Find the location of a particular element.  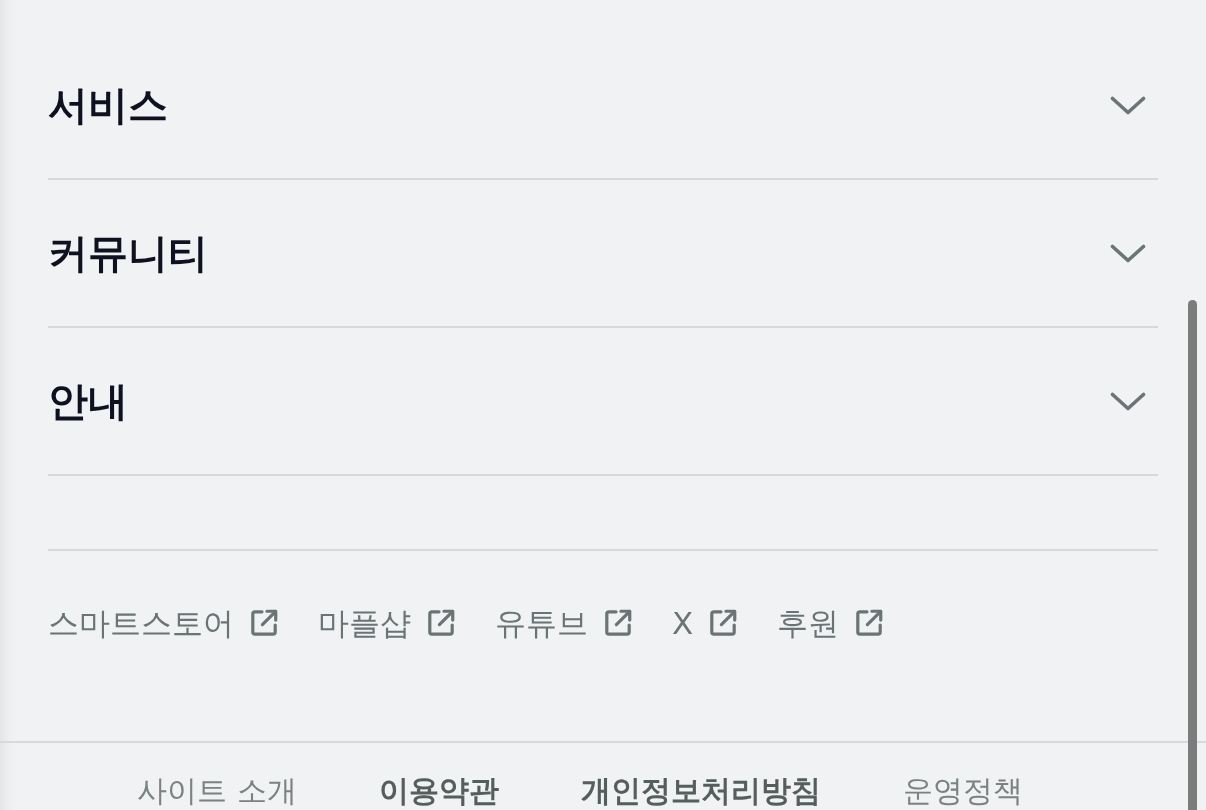

external-link: 유튜브 is located at coordinates (564, 623).